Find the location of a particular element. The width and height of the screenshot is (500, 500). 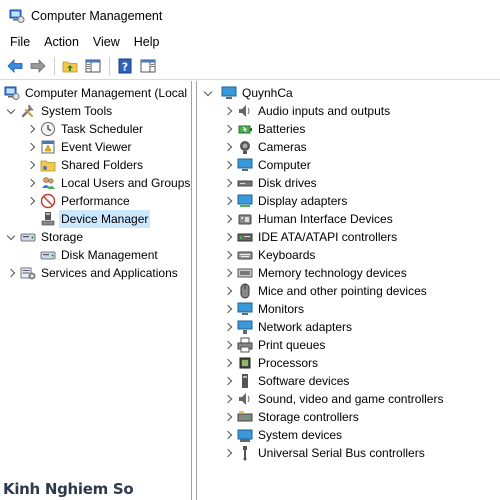

device-category: Processors is located at coordinates (271, 363).